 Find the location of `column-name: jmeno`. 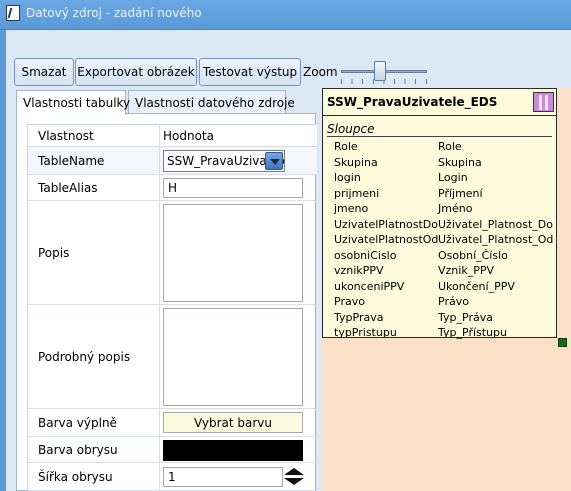

column-name: jmeno is located at coordinates (351, 208).